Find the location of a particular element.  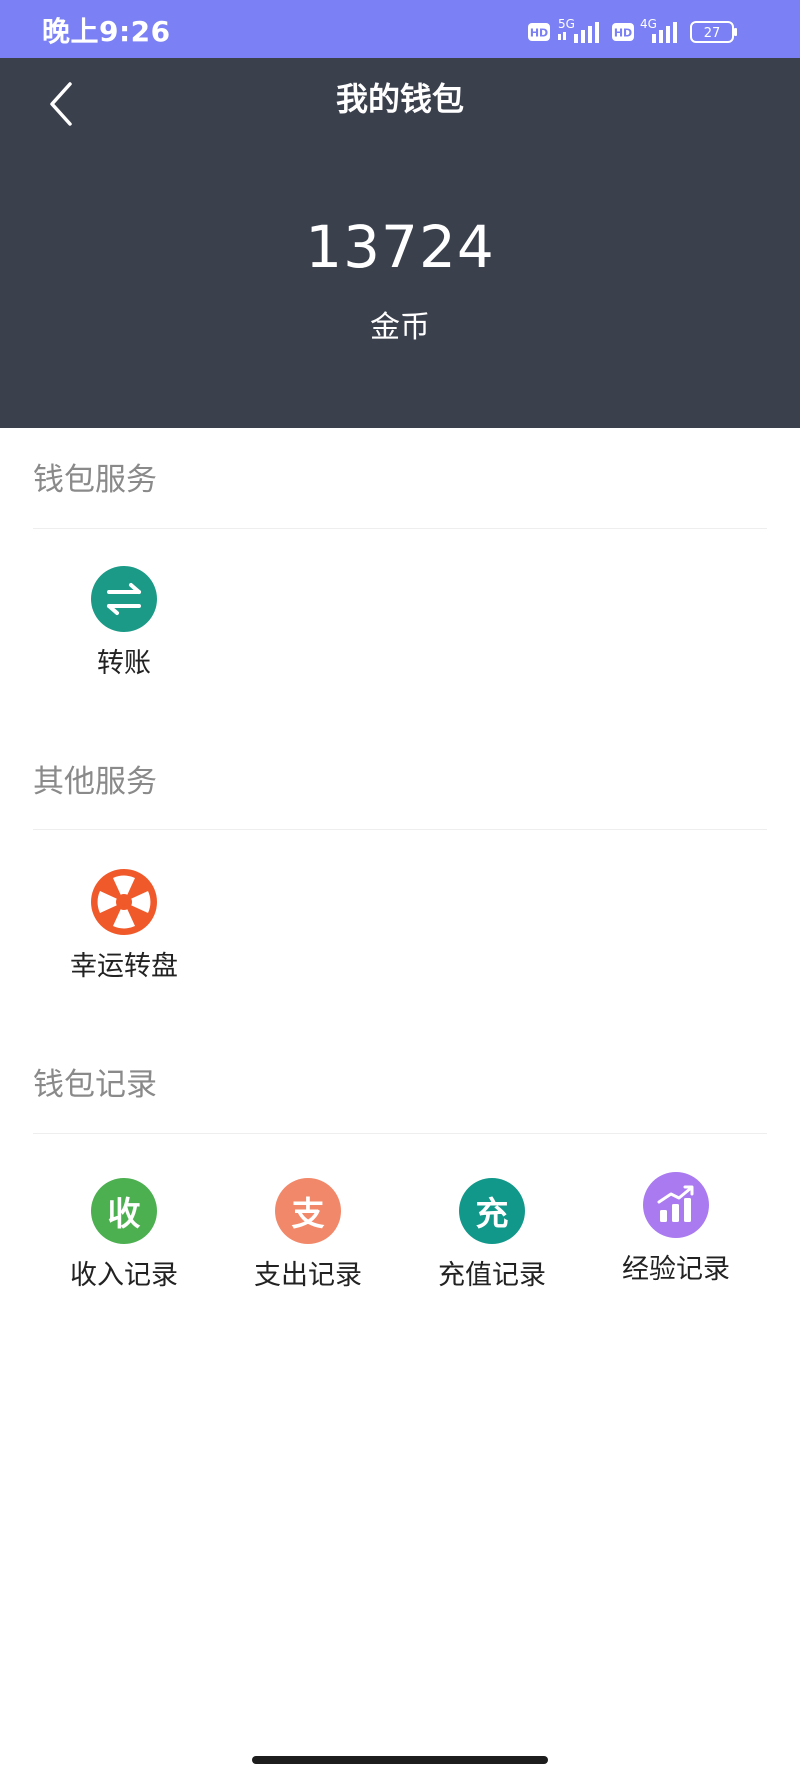

recharge-icon: 充 is located at coordinates (492, 1211).